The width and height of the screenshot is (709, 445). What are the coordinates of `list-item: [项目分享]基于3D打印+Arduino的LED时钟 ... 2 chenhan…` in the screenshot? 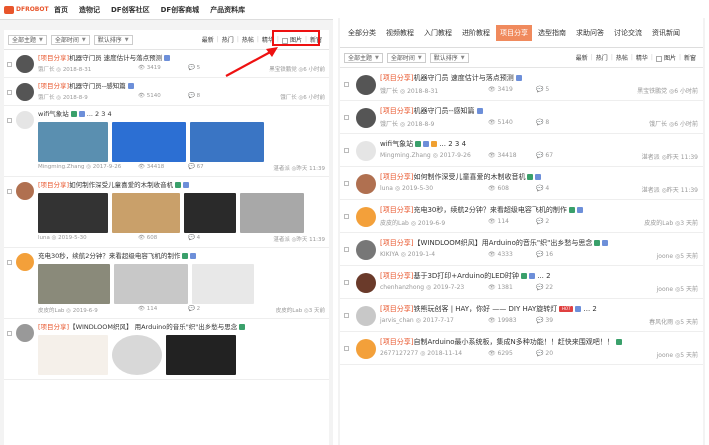 It's located at (521, 282).